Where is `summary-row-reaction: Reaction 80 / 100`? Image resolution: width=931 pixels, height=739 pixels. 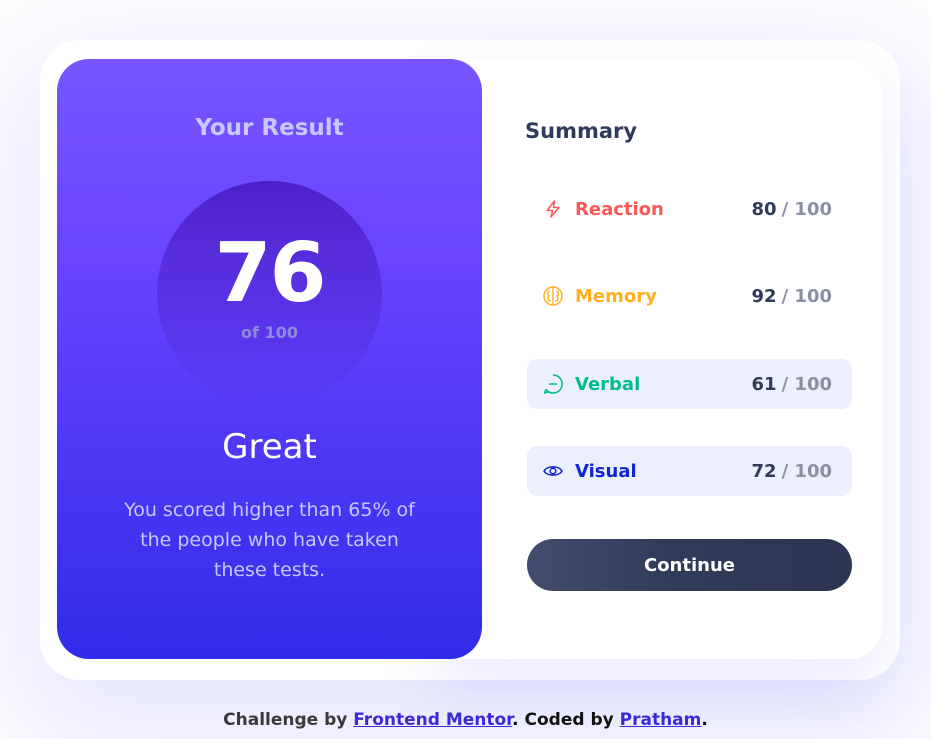 summary-row-reaction: Reaction 80 / 100 is located at coordinates (689, 209).